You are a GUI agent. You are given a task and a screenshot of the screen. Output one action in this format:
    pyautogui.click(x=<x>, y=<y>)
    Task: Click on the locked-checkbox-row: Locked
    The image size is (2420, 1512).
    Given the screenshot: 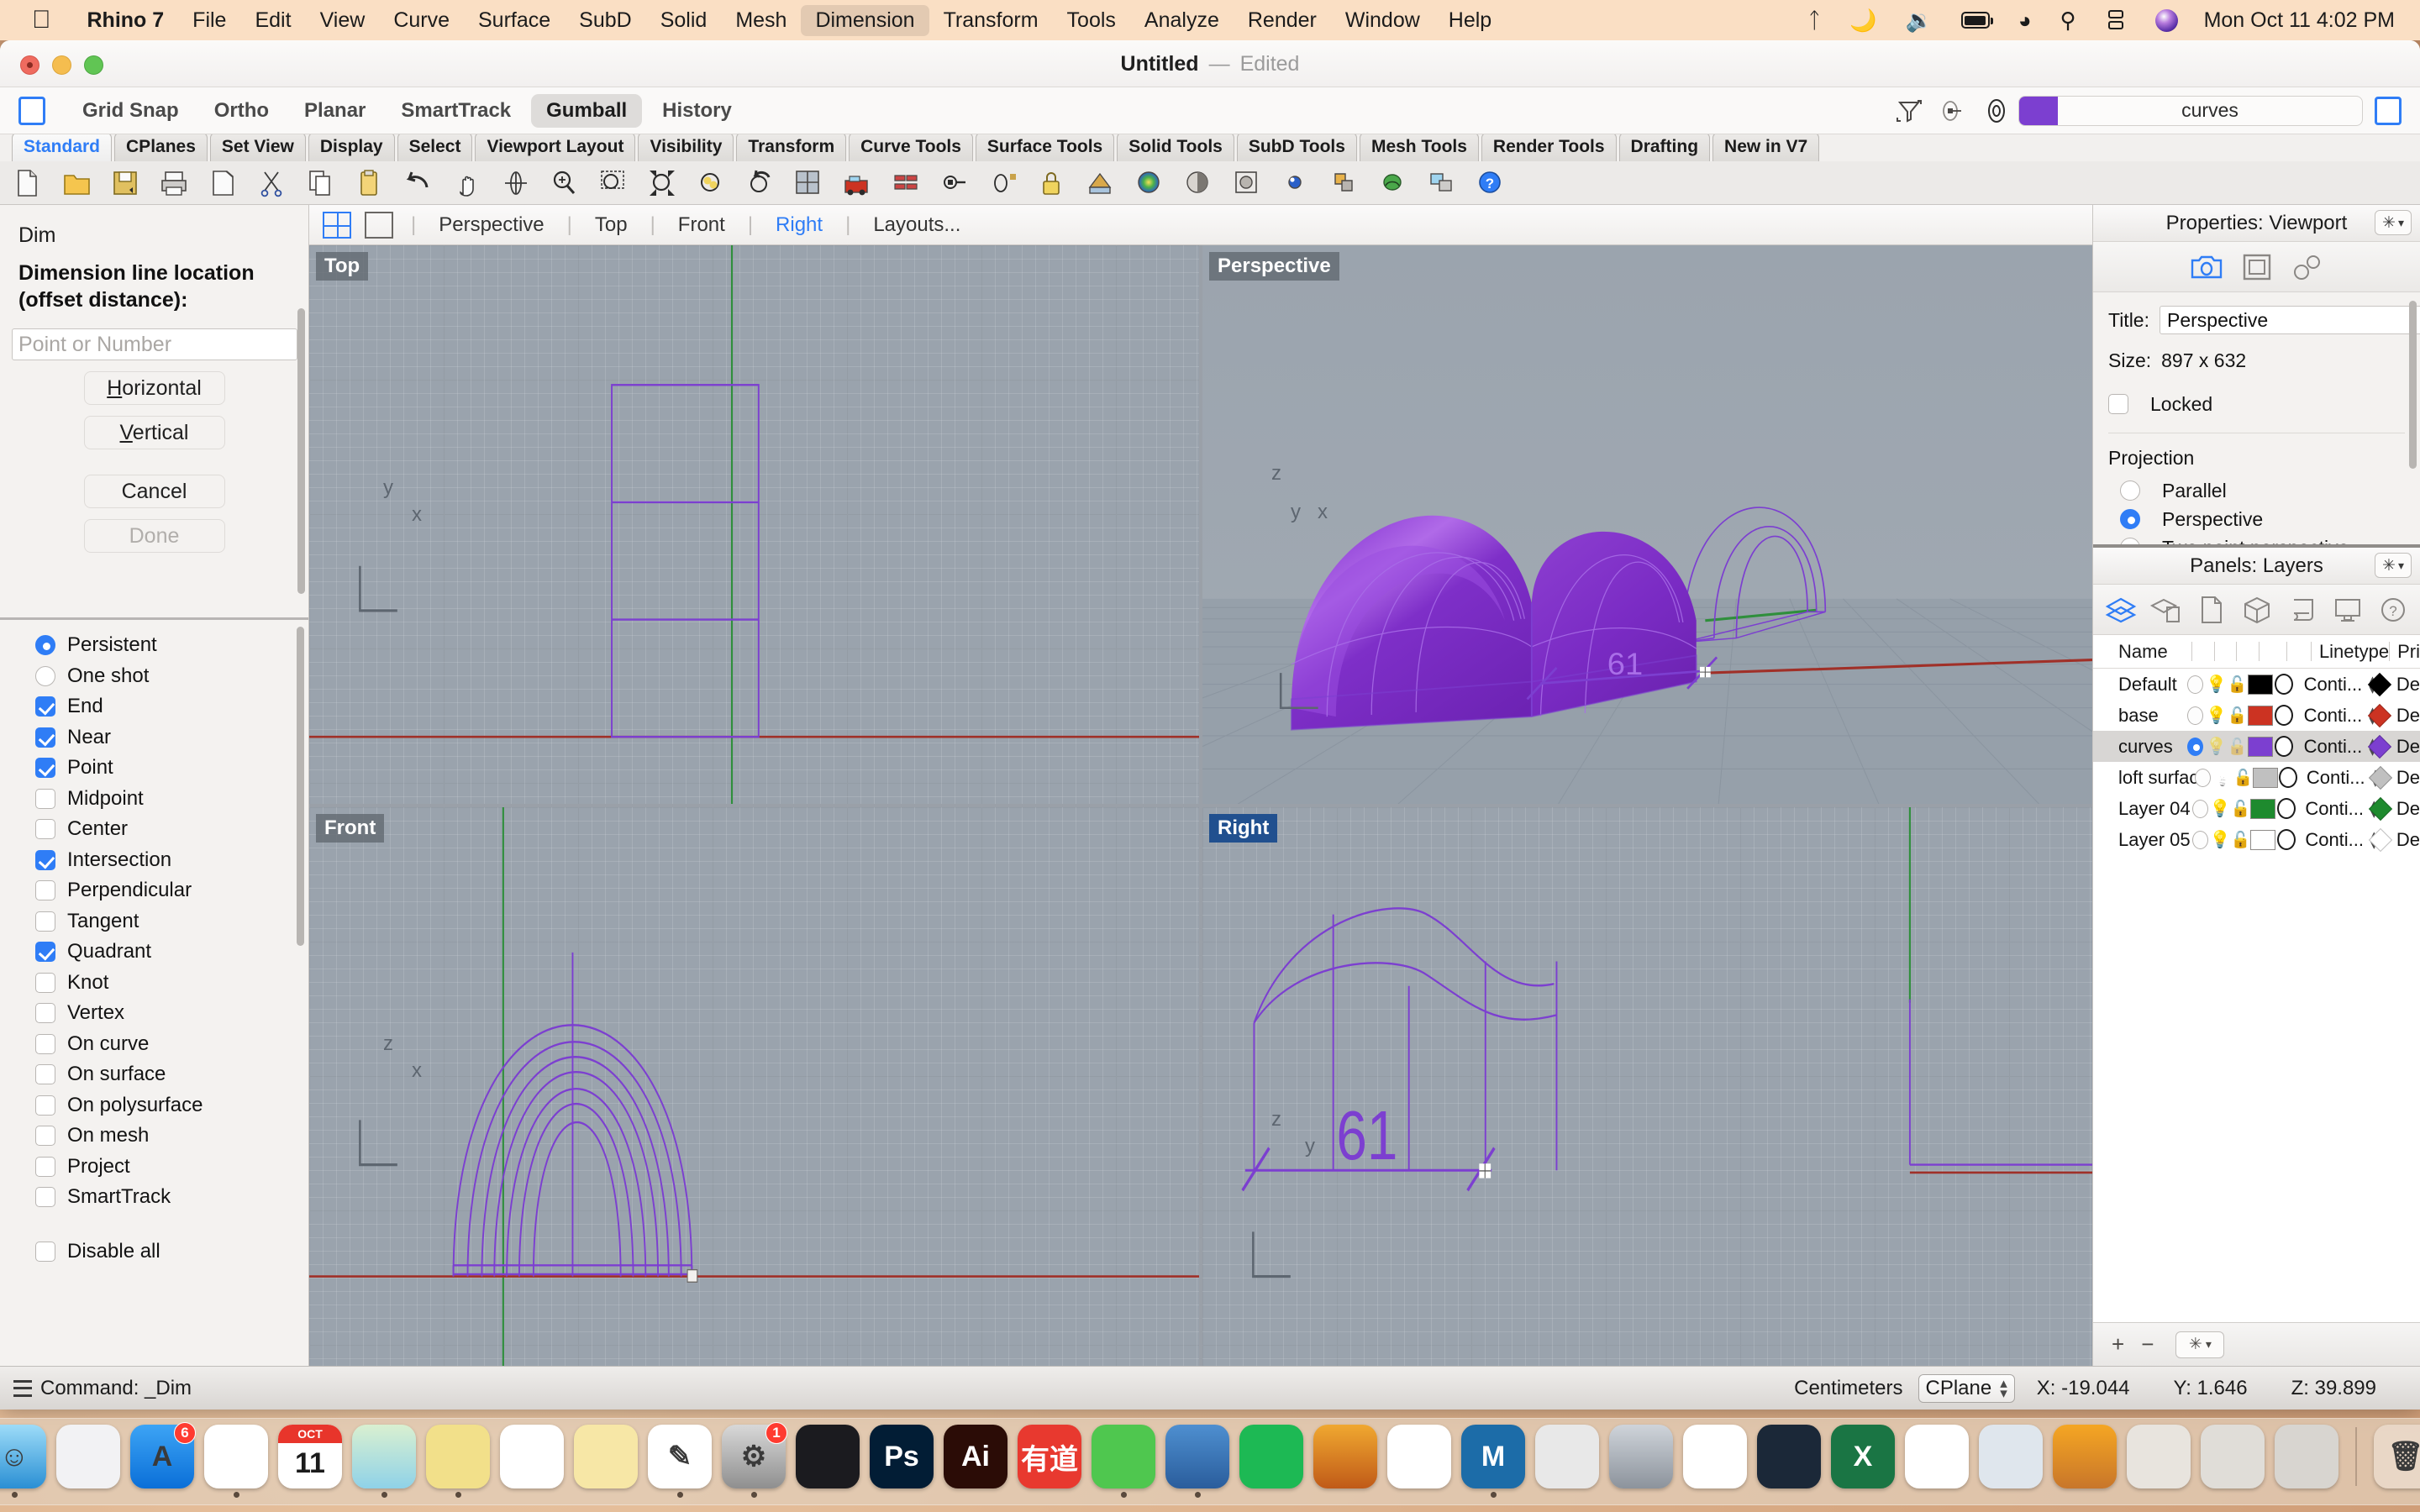 What is the action you would take?
    pyautogui.click(x=2256, y=404)
    